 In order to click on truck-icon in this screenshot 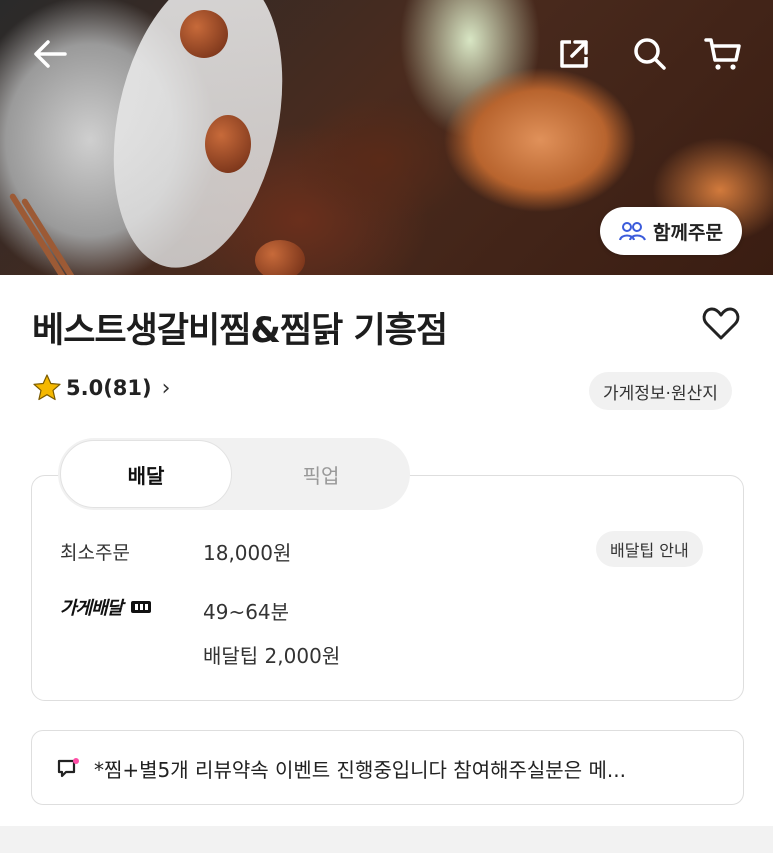, I will do `click(140, 607)`.